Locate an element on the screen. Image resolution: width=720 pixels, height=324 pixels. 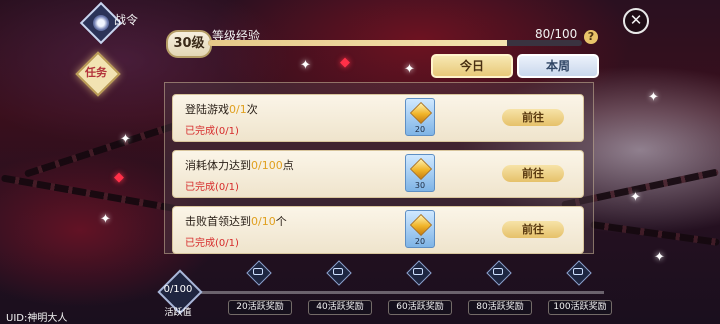
reward-count: 30 is located at coordinates (420, 185).